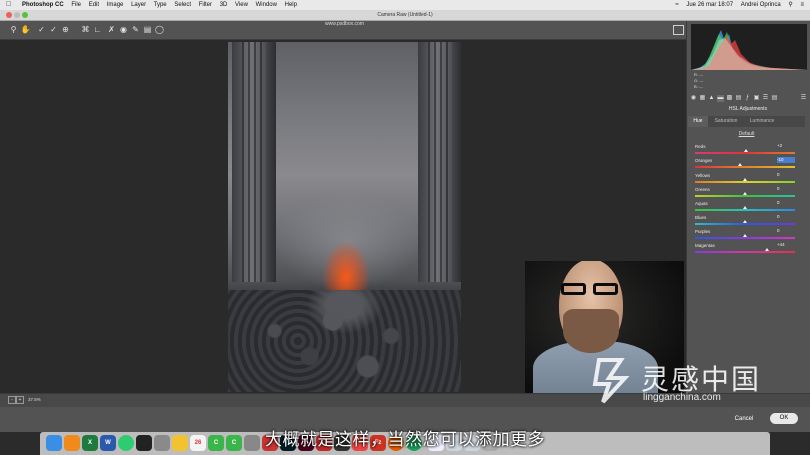 This screenshot has height=455, width=810. What do you see at coordinates (591, 331) in the screenshot?
I see `presenter-beard` at bounding box center [591, 331].